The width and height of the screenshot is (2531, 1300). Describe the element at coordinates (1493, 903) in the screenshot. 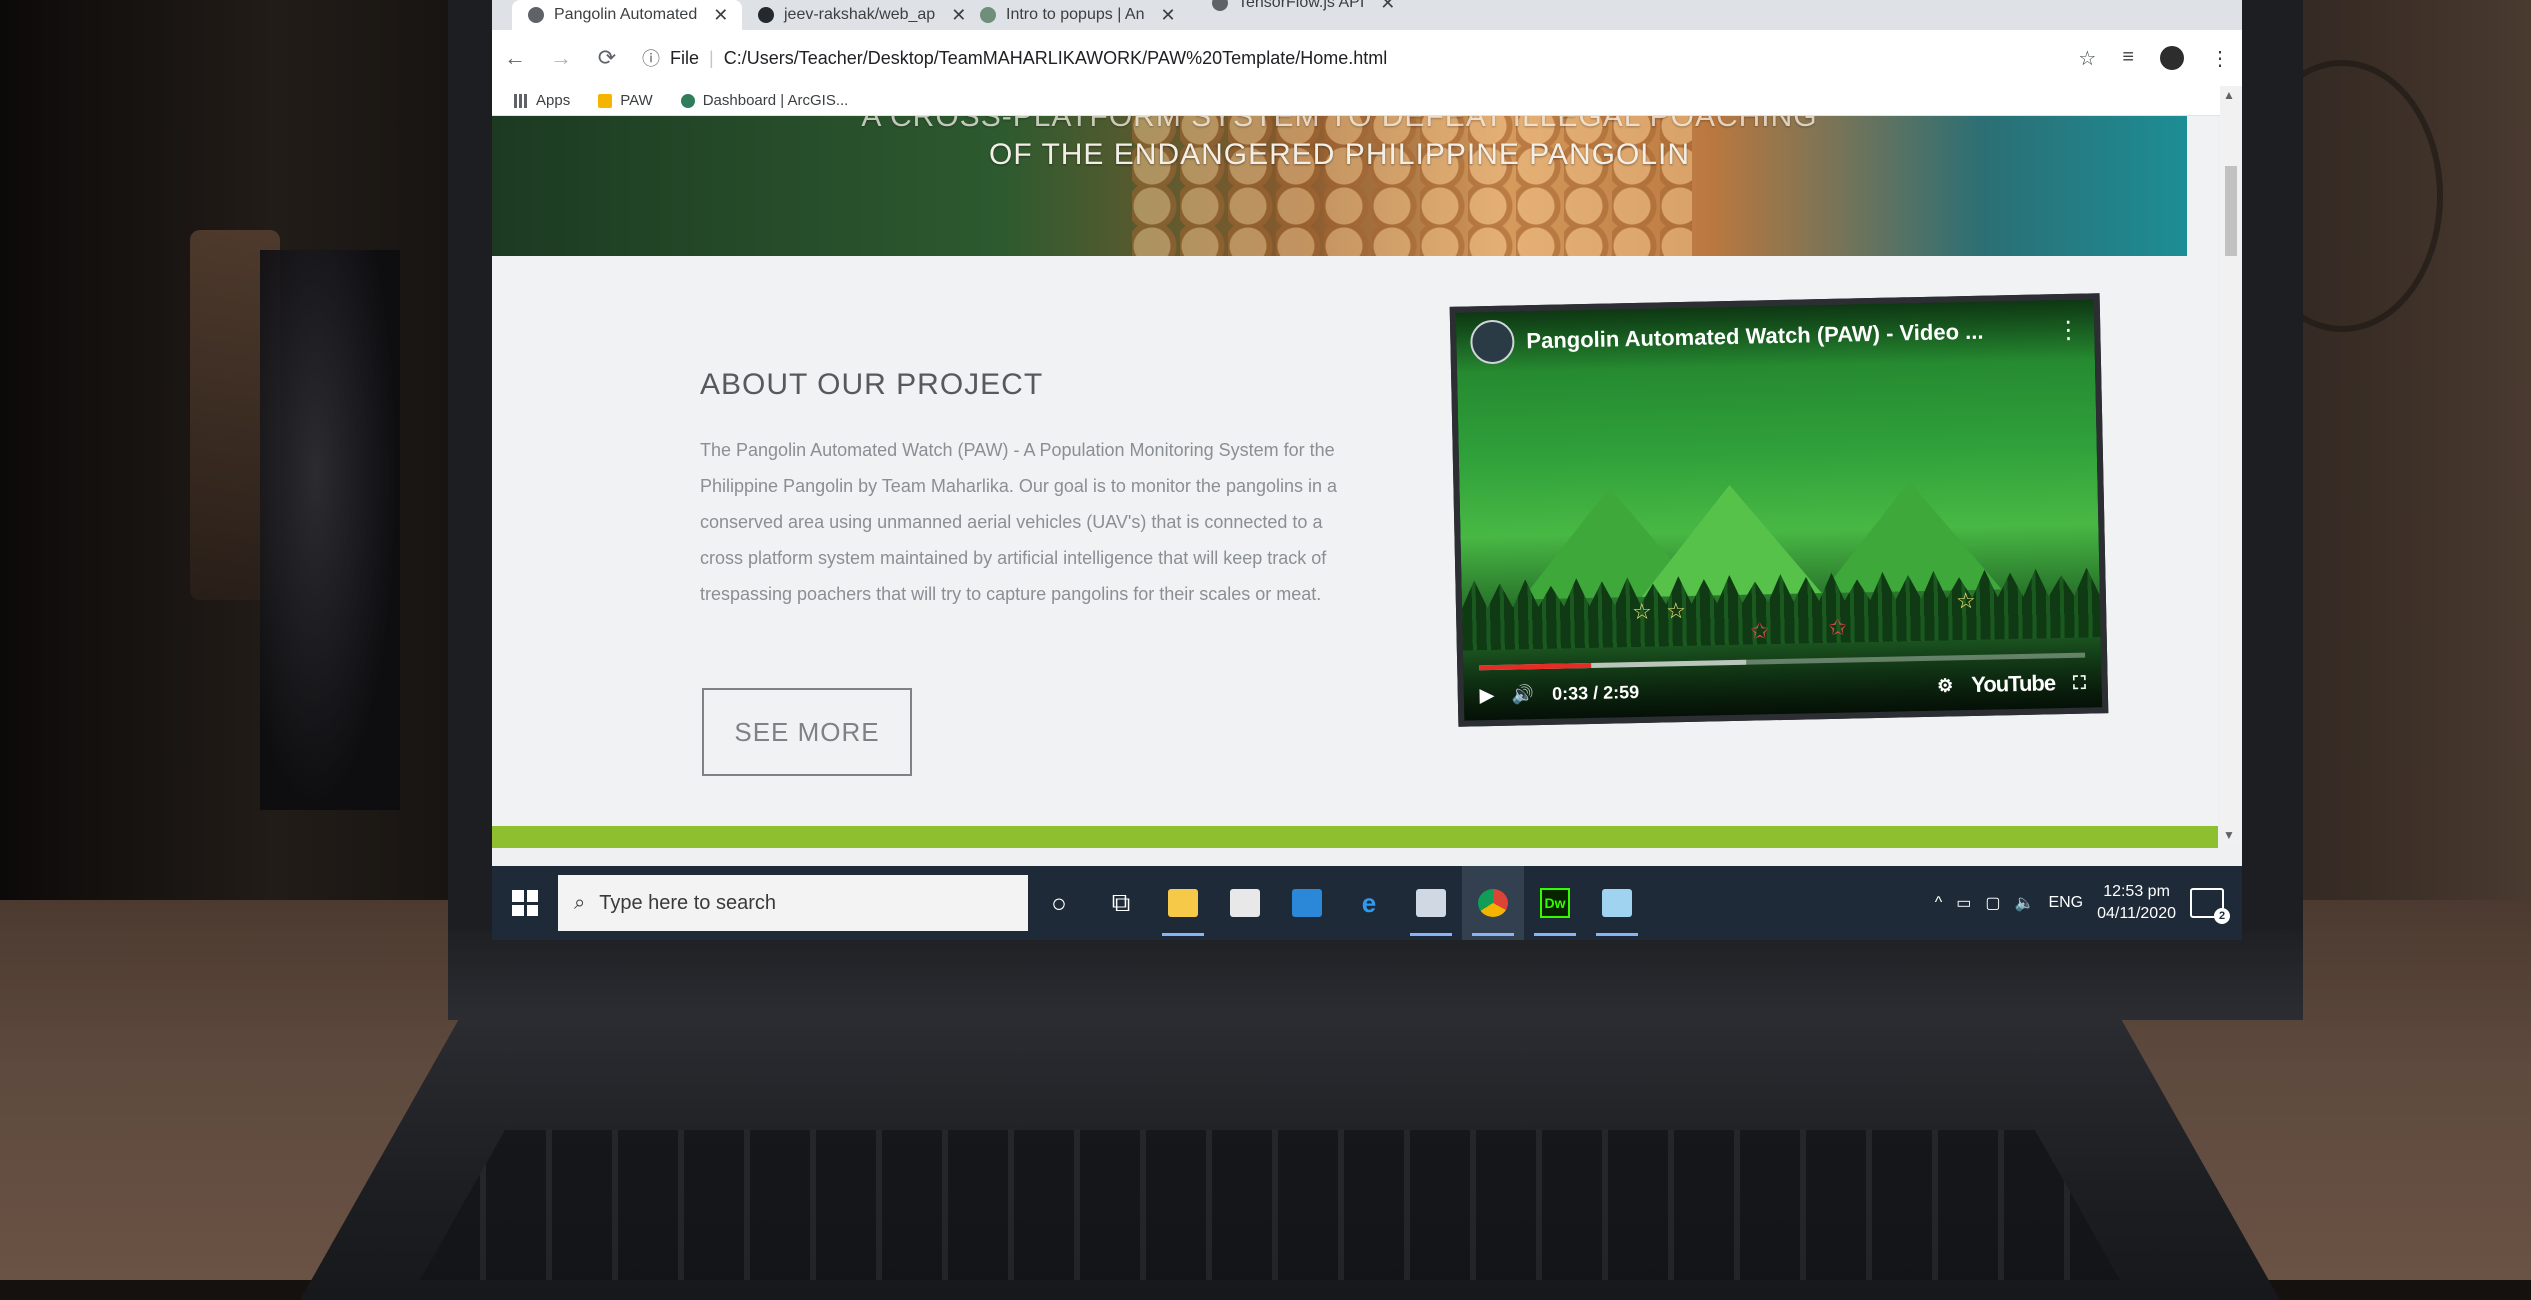

I see `chrome-icon` at that location.